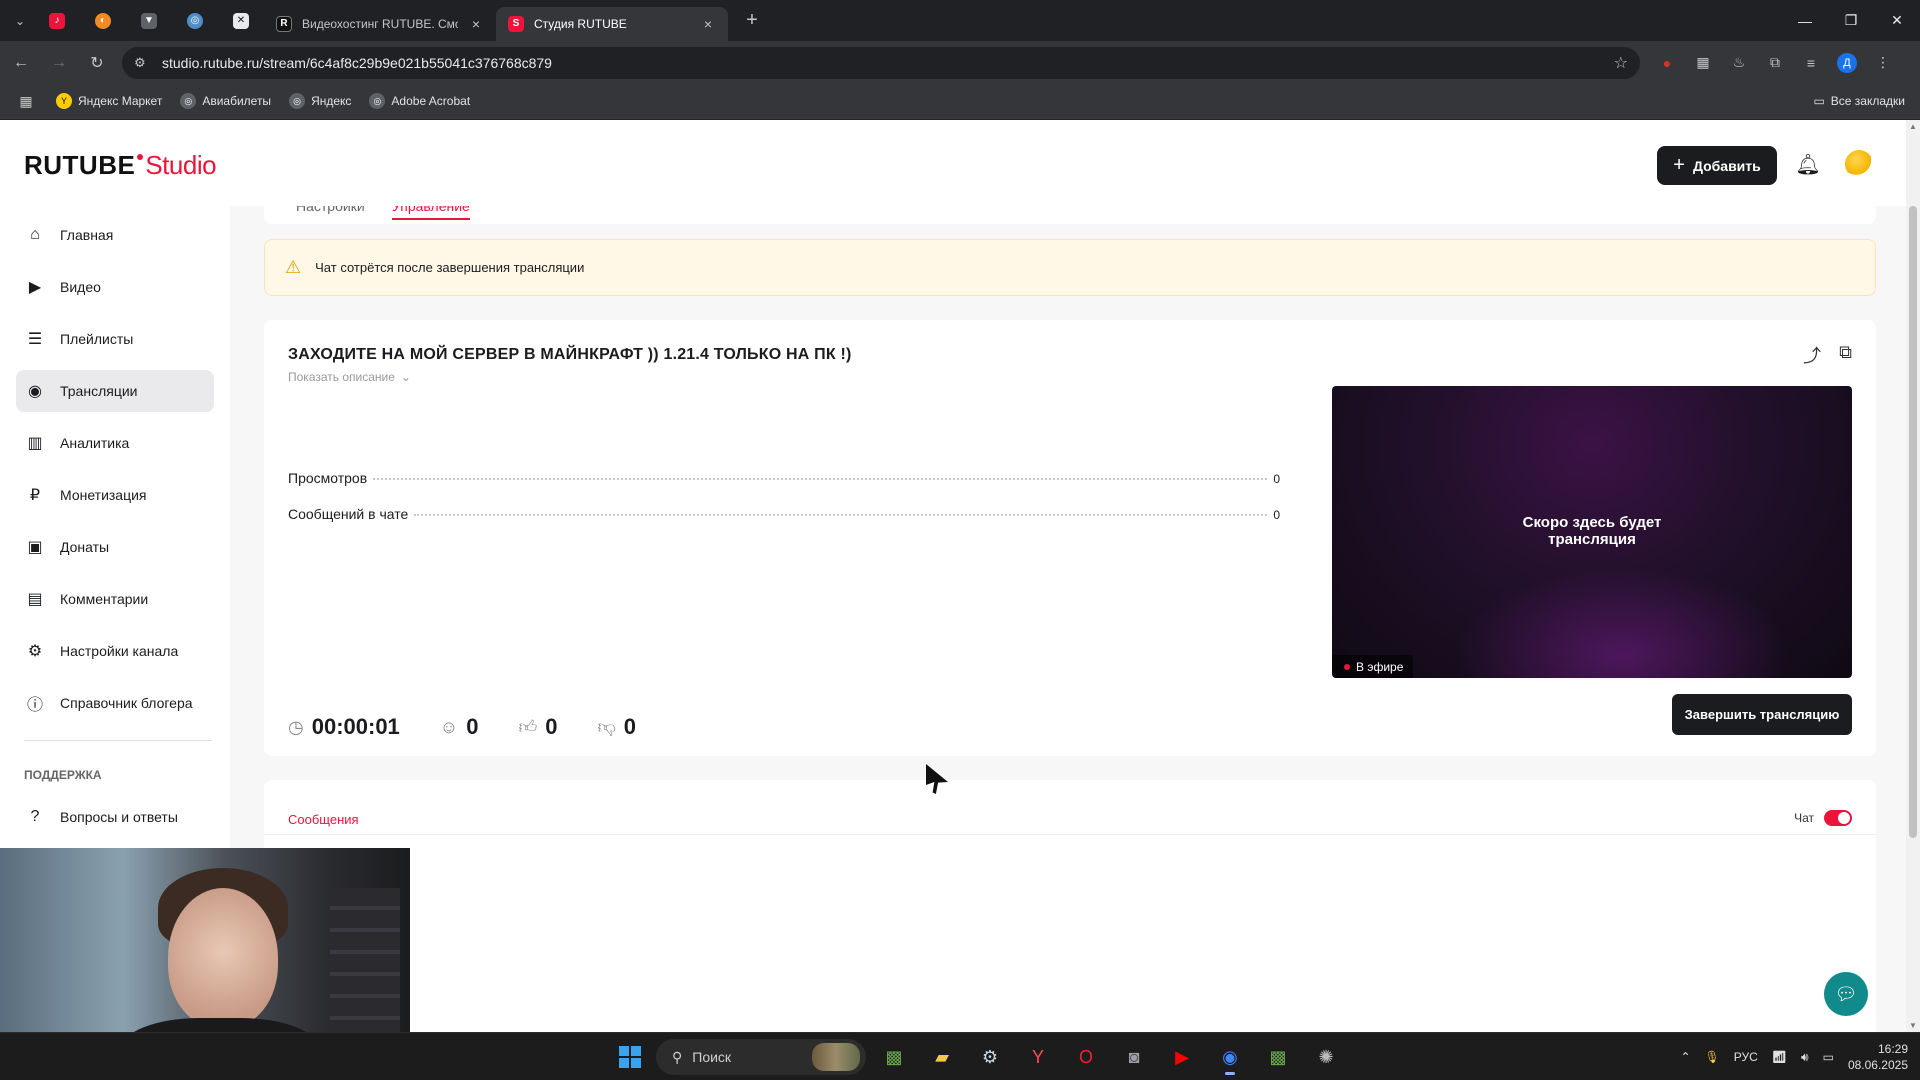 This screenshot has height=1080, width=1920. What do you see at coordinates (115, 495) in the screenshot?
I see `sidebar-item-monetization: ₽ Монетизация` at bounding box center [115, 495].